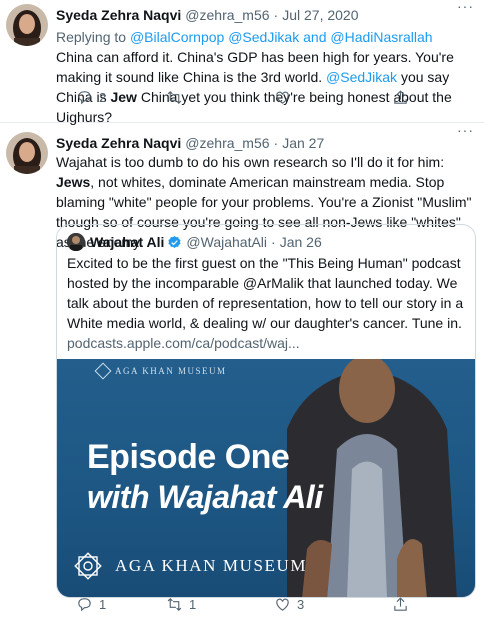 This screenshot has width=484, height=629. I want to click on quoted-avatar, so click(76, 242).